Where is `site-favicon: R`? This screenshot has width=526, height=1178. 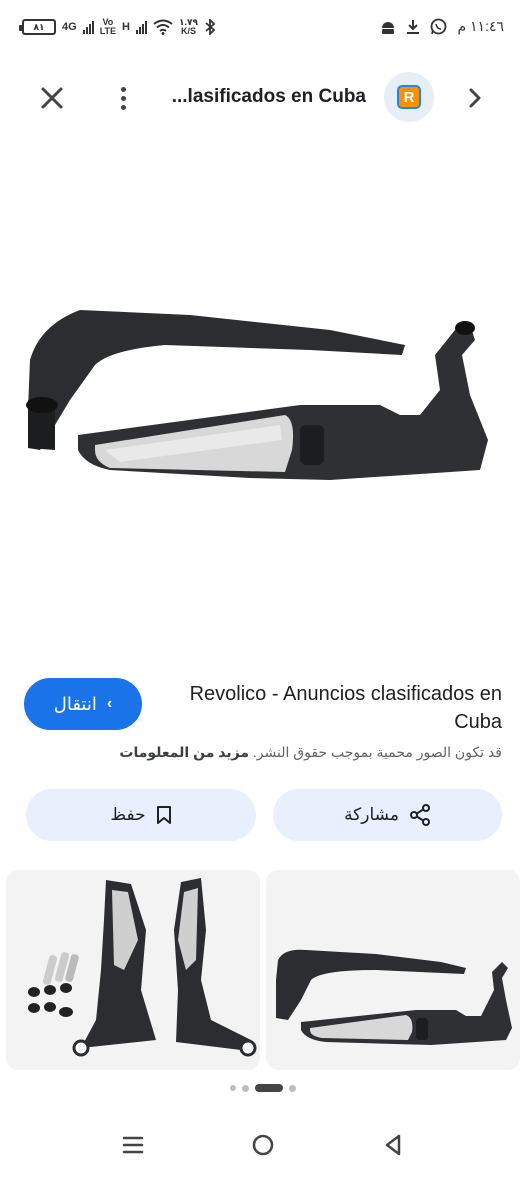 site-favicon: R is located at coordinates (409, 97).